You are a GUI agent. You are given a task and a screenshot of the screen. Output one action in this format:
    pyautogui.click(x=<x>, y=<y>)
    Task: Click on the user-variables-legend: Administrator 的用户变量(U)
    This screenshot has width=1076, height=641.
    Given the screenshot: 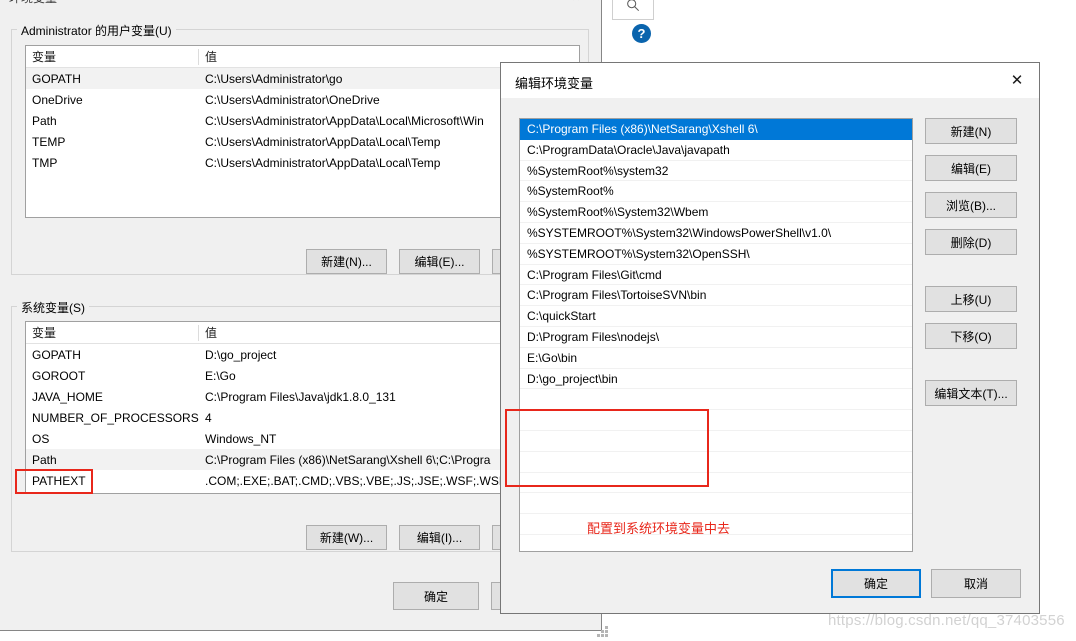 What is the action you would take?
    pyautogui.click(x=96, y=30)
    